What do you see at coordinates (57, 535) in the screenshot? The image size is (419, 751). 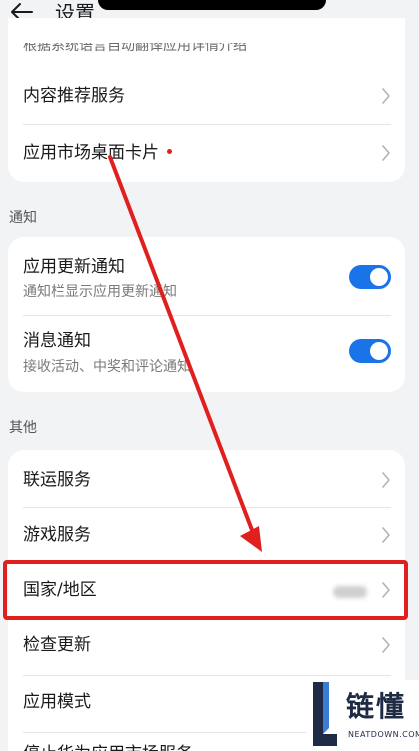 I see `row-label: 游戏服务` at bounding box center [57, 535].